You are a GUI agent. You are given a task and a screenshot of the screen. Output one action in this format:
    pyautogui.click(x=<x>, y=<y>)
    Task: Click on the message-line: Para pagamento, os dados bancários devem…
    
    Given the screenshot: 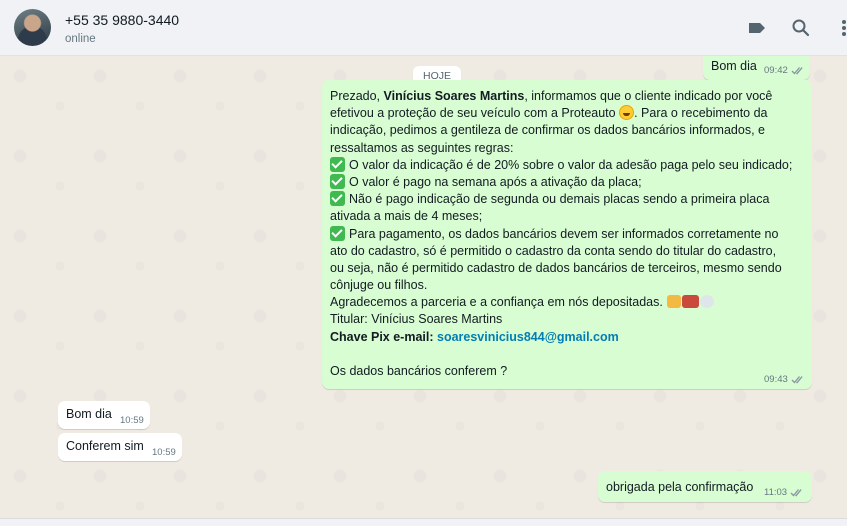 What is the action you would take?
    pyautogui.click(x=567, y=234)
    